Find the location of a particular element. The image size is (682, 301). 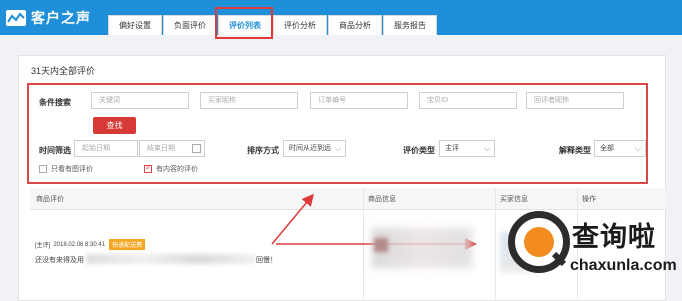

review-text: 还没有来得及用 is located at coordinates (59, 260).